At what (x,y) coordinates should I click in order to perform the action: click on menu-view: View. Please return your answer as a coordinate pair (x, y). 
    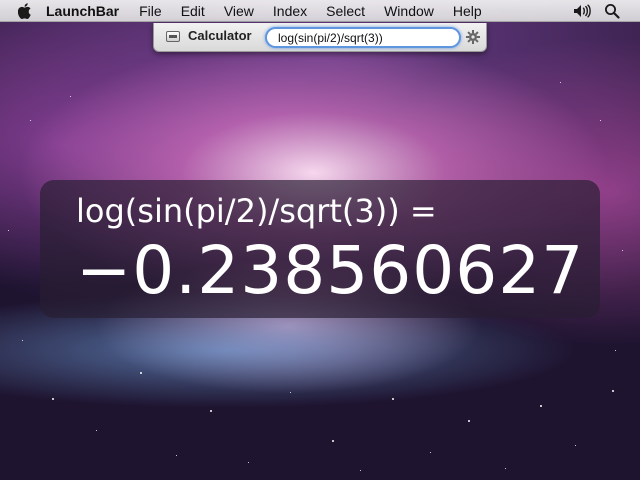
    Looking at the image, I should click on (239, 11).